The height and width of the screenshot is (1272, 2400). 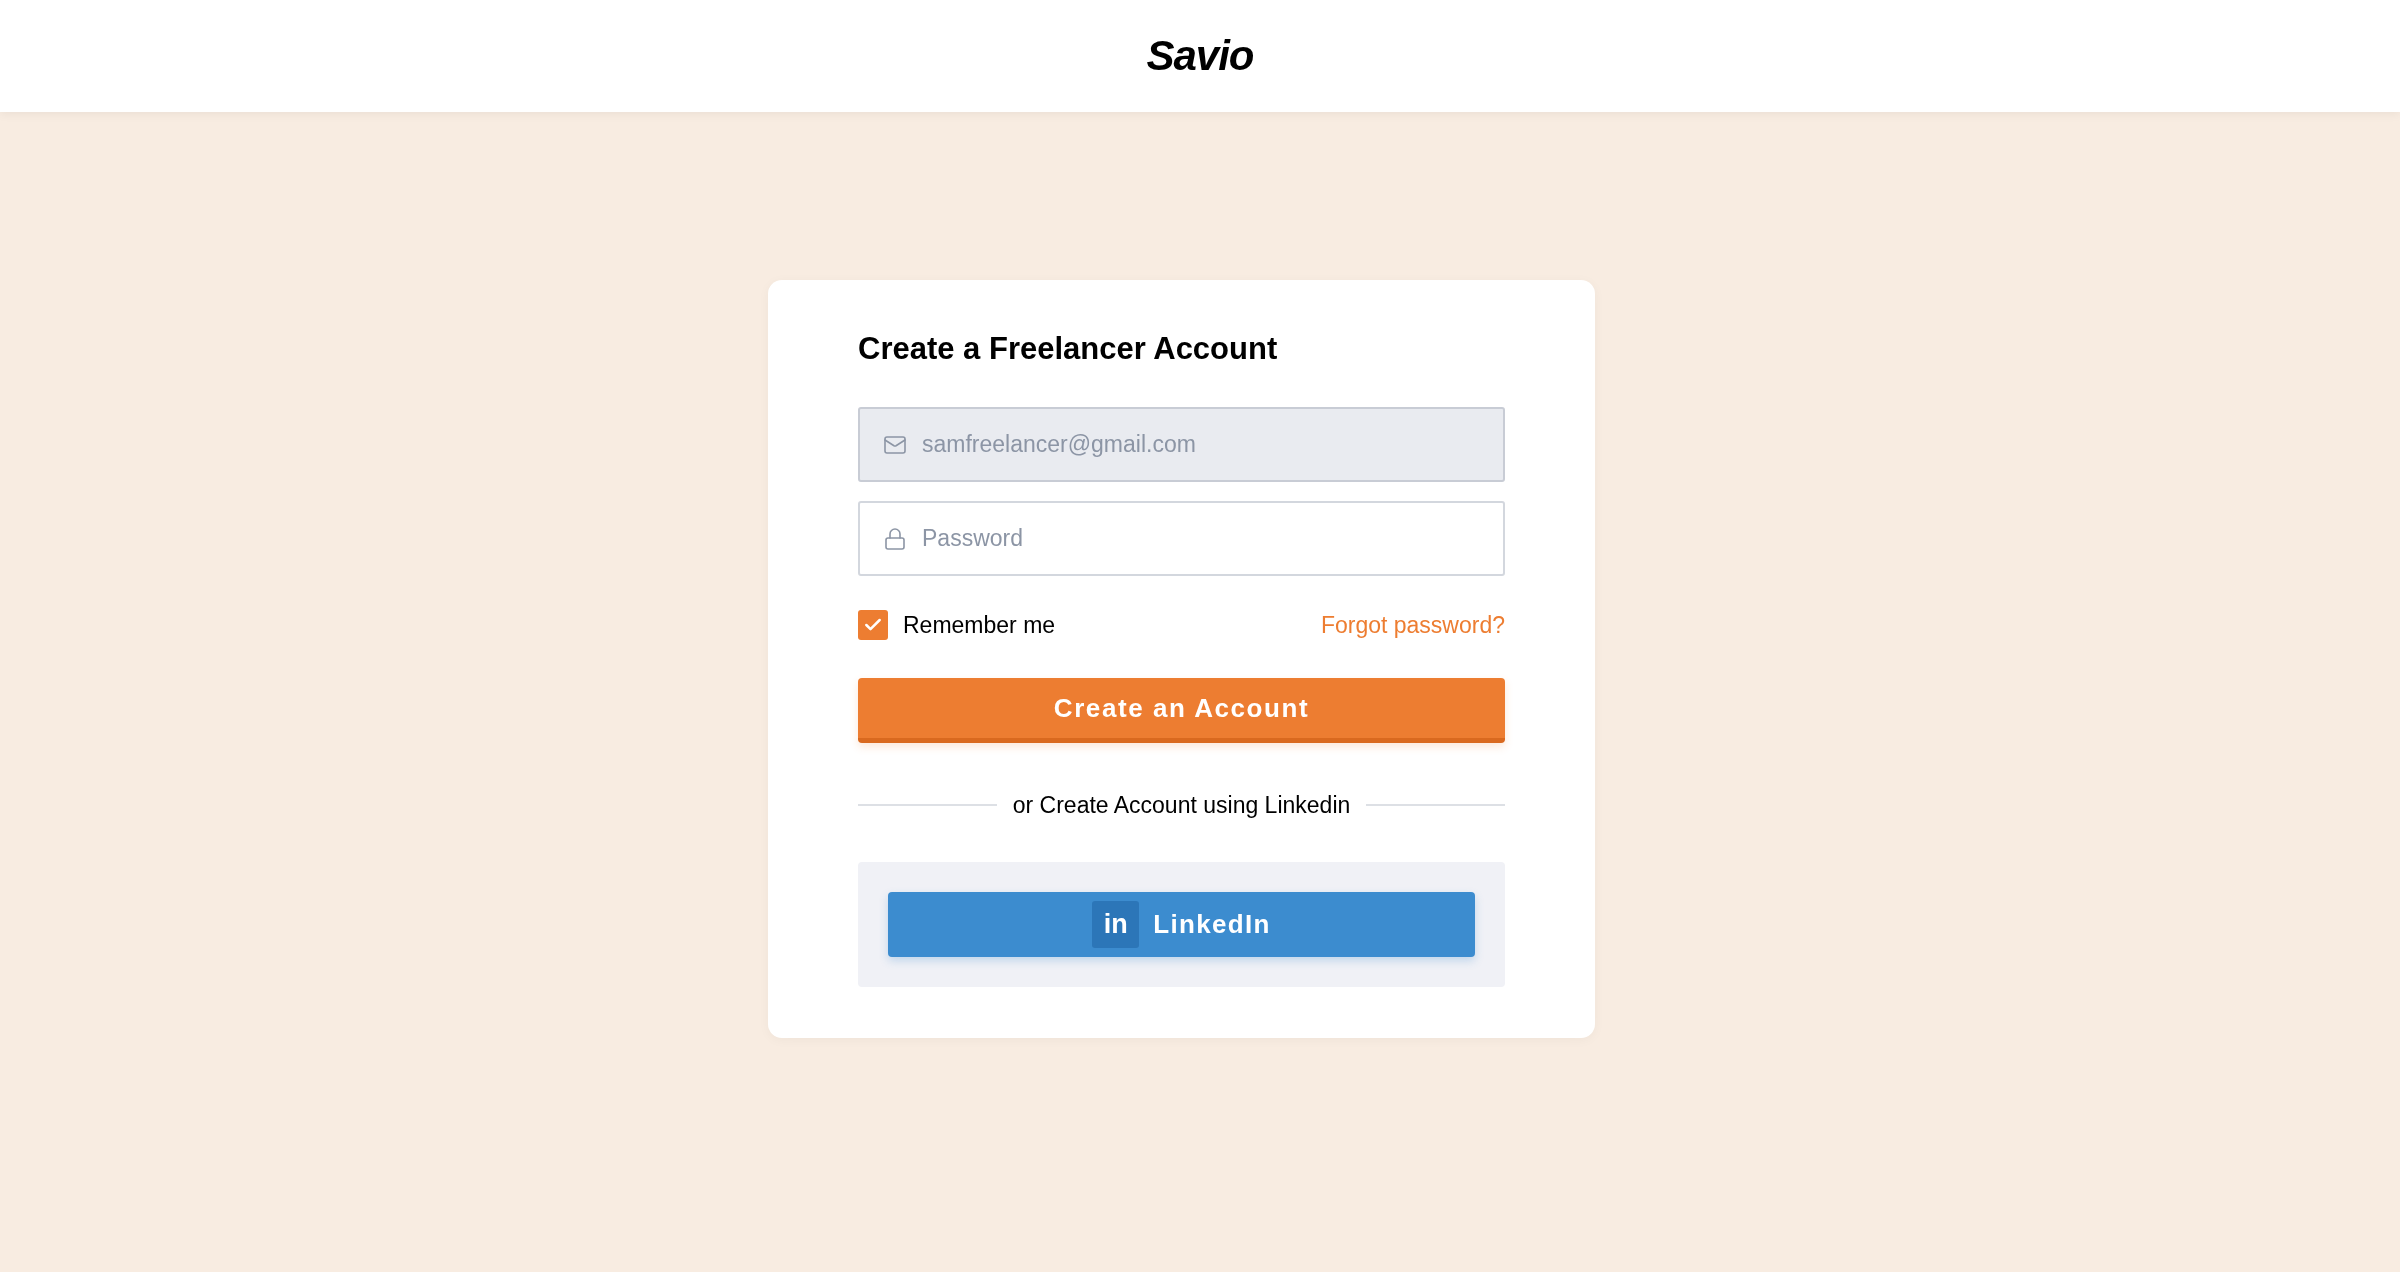 What do you see at coordinates (1181, 710) in the screenshot?
I see `create-account-button: Create an Account` at bounding box center [1181, 710].